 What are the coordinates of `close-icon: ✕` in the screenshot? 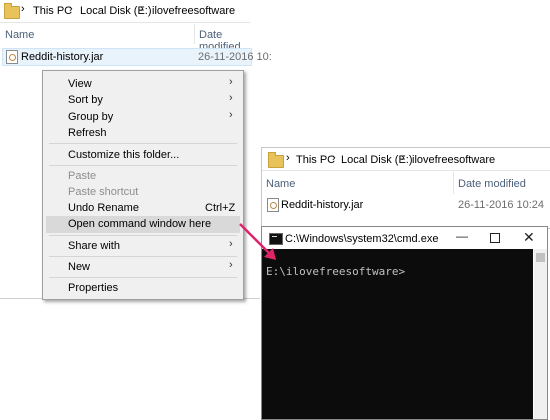 It's located at (529, 237).